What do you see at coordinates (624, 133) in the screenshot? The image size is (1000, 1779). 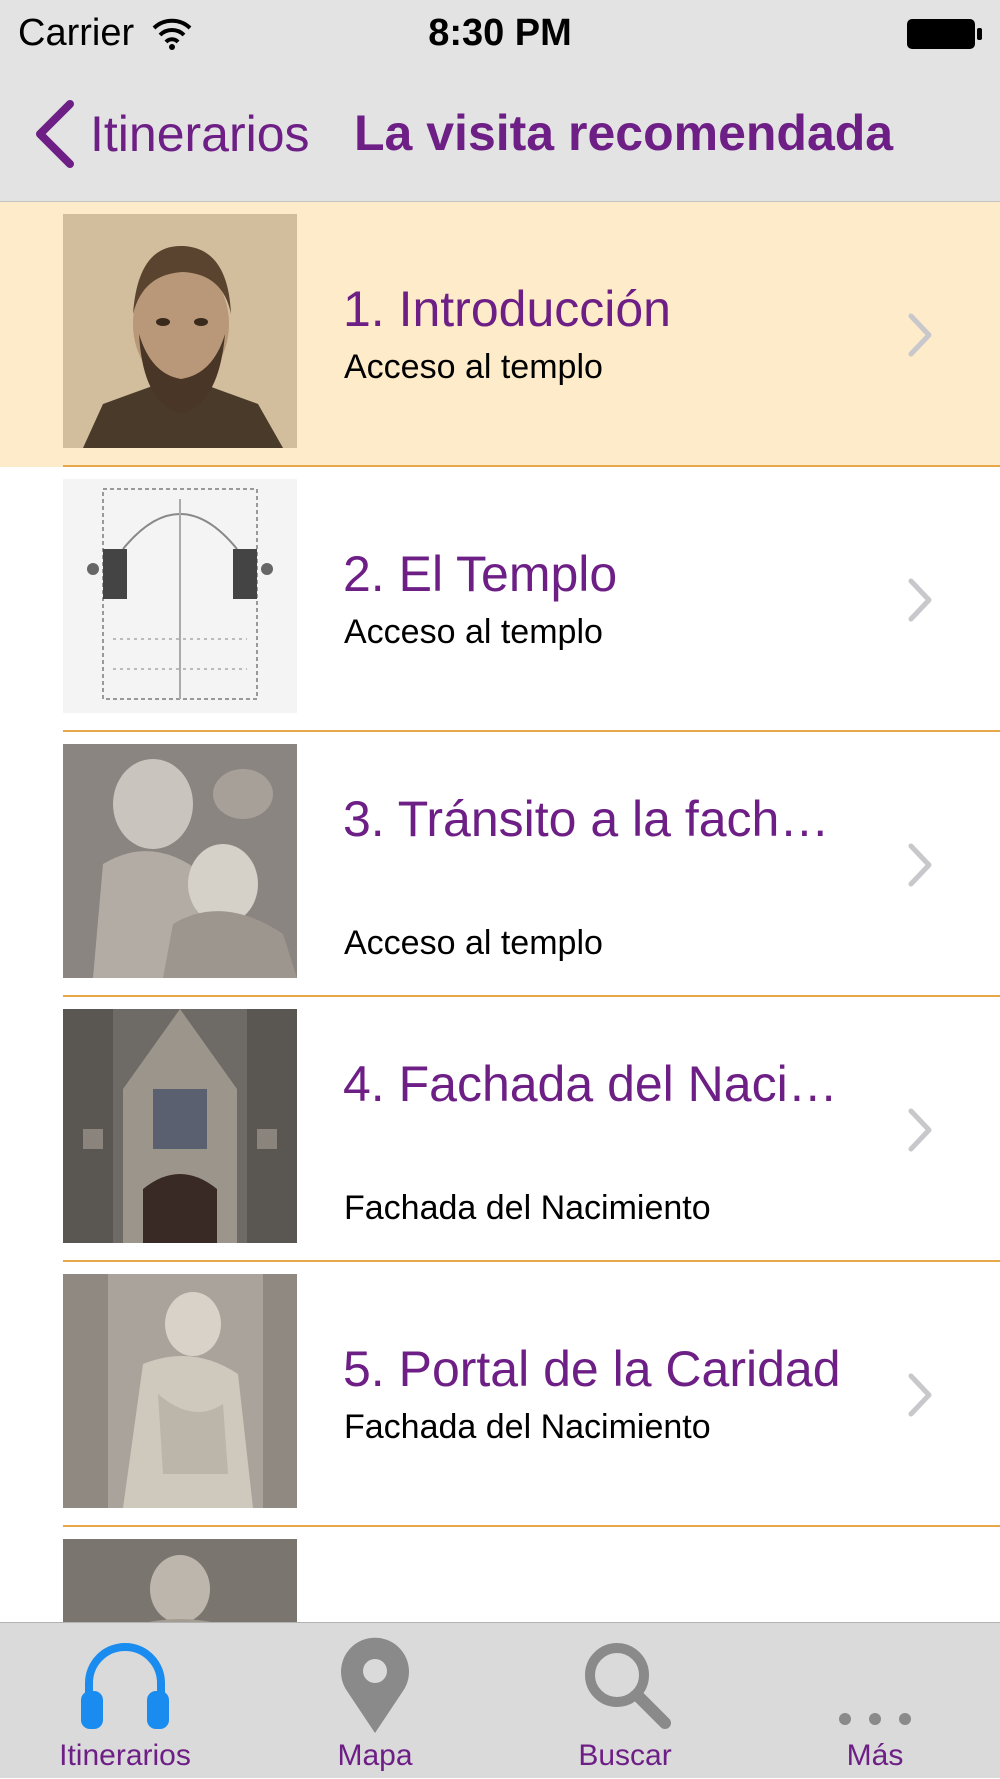 I see `page-title: La visita recomendada` at bounding box center [624, 133].